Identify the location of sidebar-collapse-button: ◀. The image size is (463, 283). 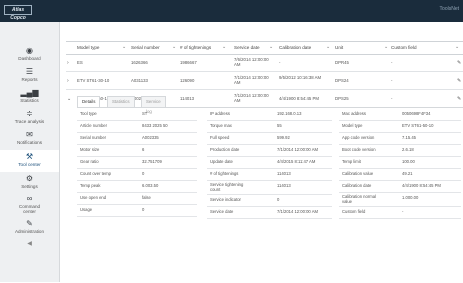
(29, 245).